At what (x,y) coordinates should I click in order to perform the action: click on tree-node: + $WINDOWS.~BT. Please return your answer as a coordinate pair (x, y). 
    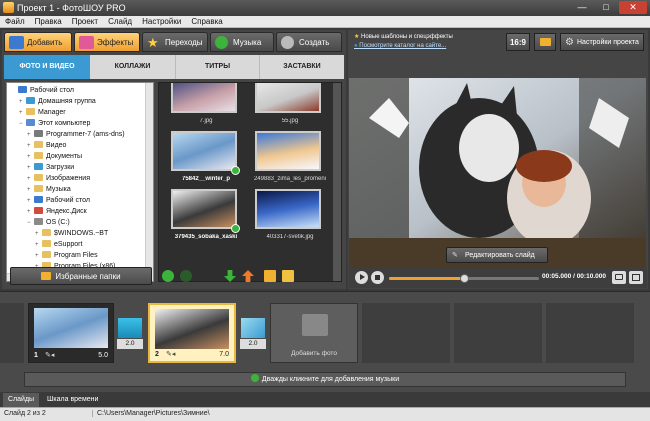
    Looking at the image, I should click on (71, 234).